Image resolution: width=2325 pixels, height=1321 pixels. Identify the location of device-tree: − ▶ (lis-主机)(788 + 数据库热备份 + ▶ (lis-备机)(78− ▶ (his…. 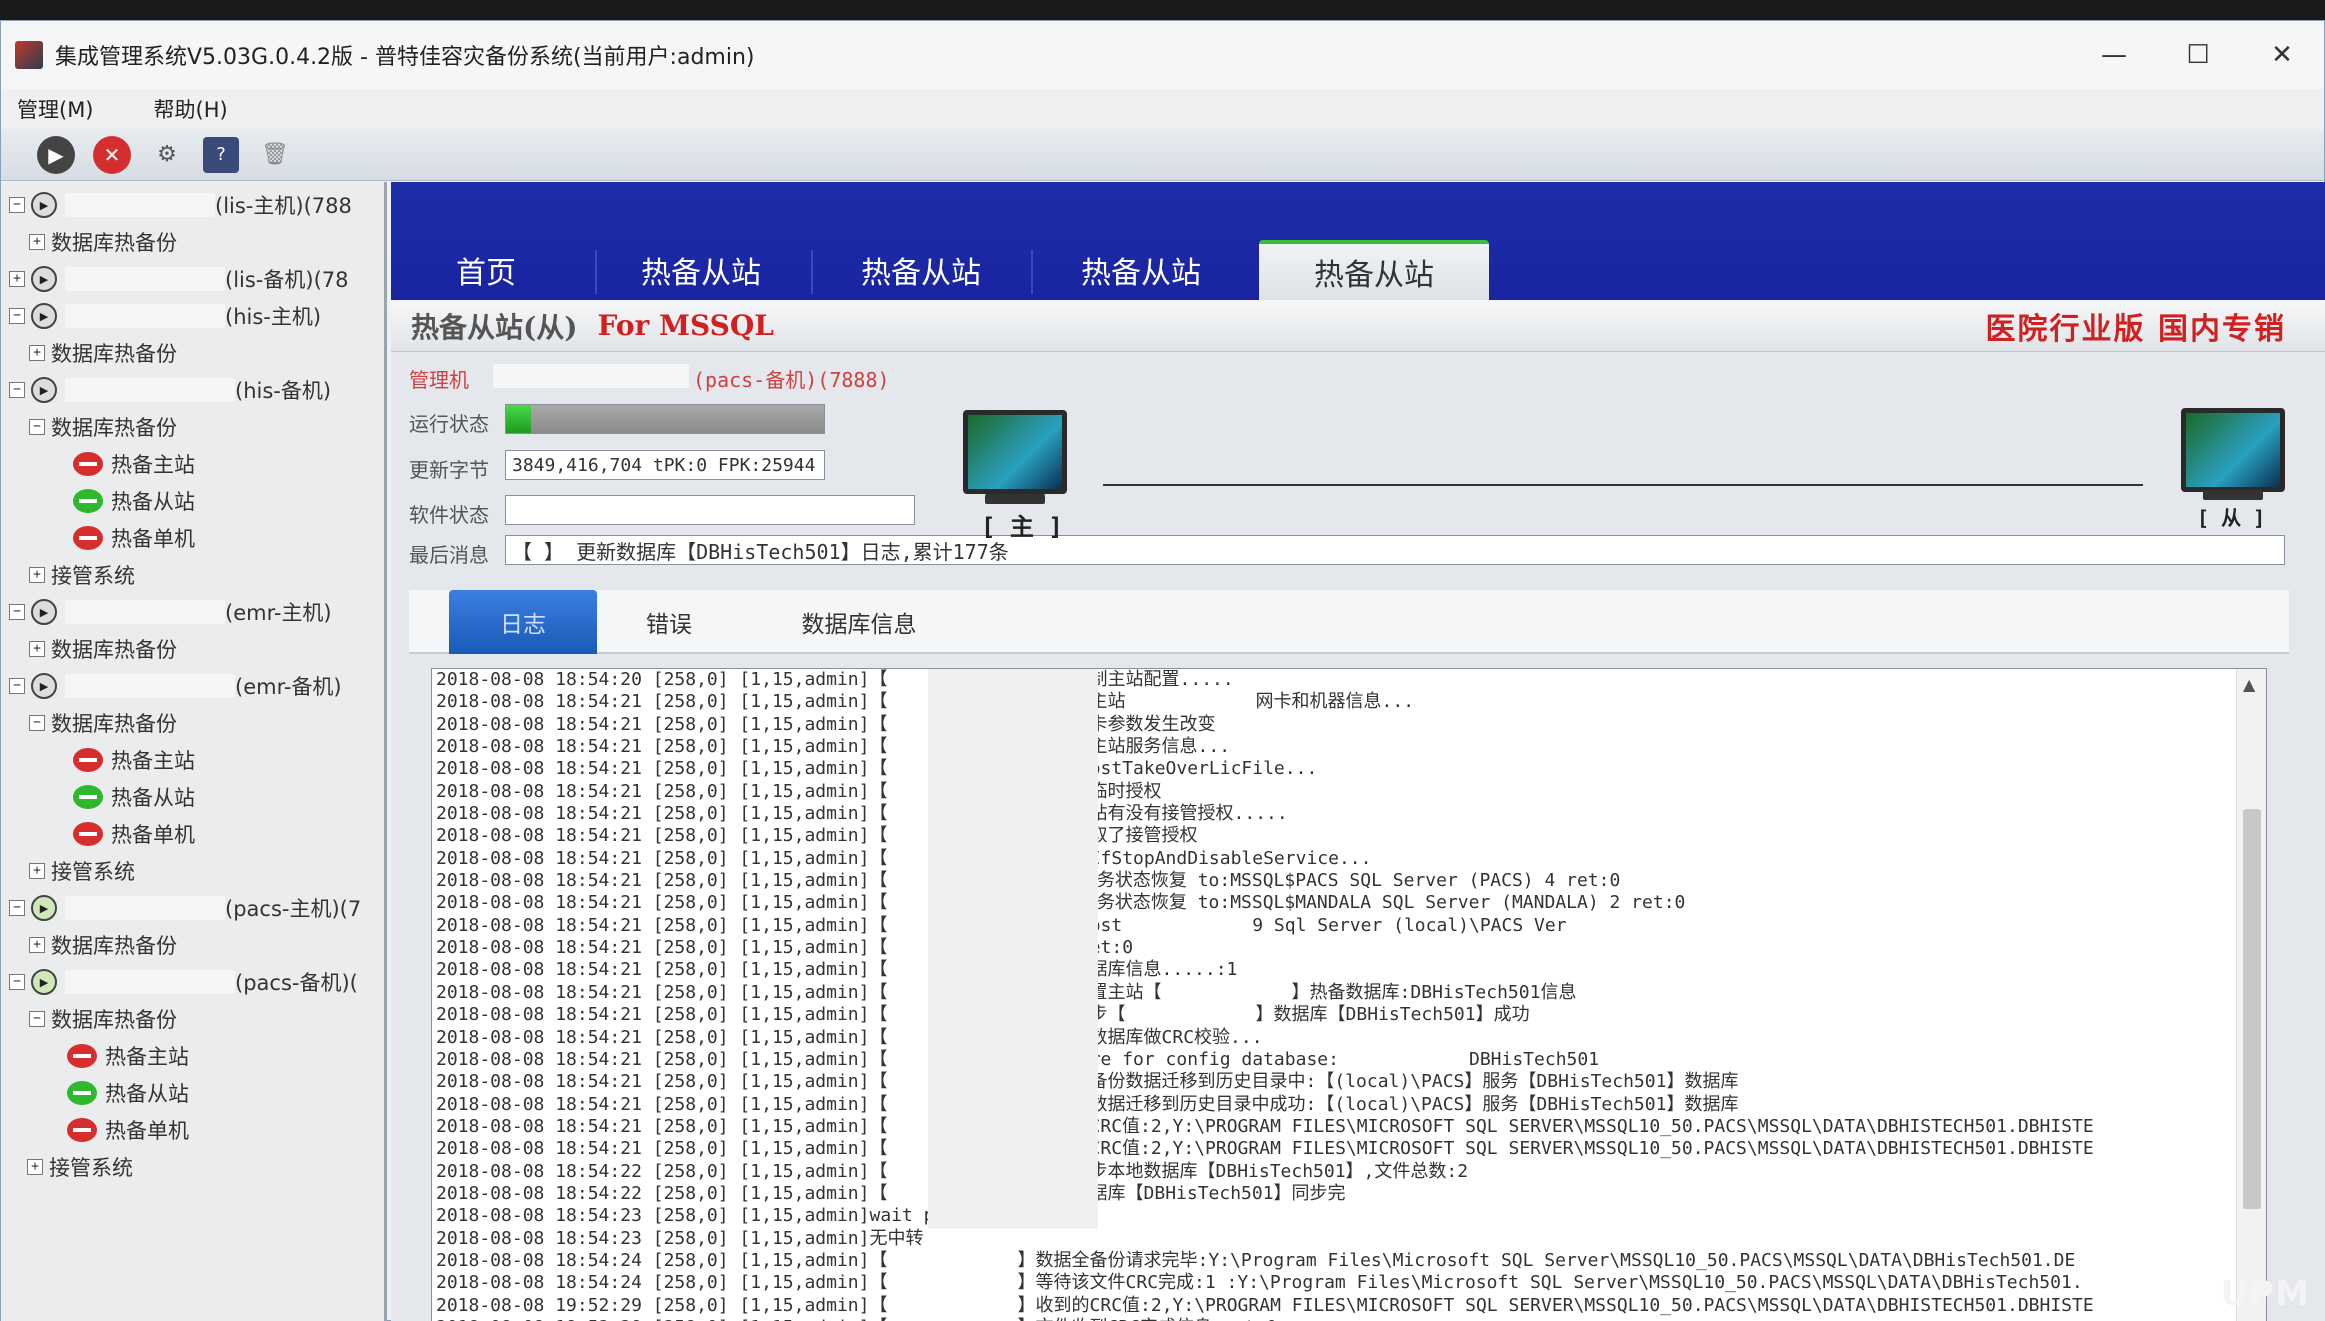
(194, 751).